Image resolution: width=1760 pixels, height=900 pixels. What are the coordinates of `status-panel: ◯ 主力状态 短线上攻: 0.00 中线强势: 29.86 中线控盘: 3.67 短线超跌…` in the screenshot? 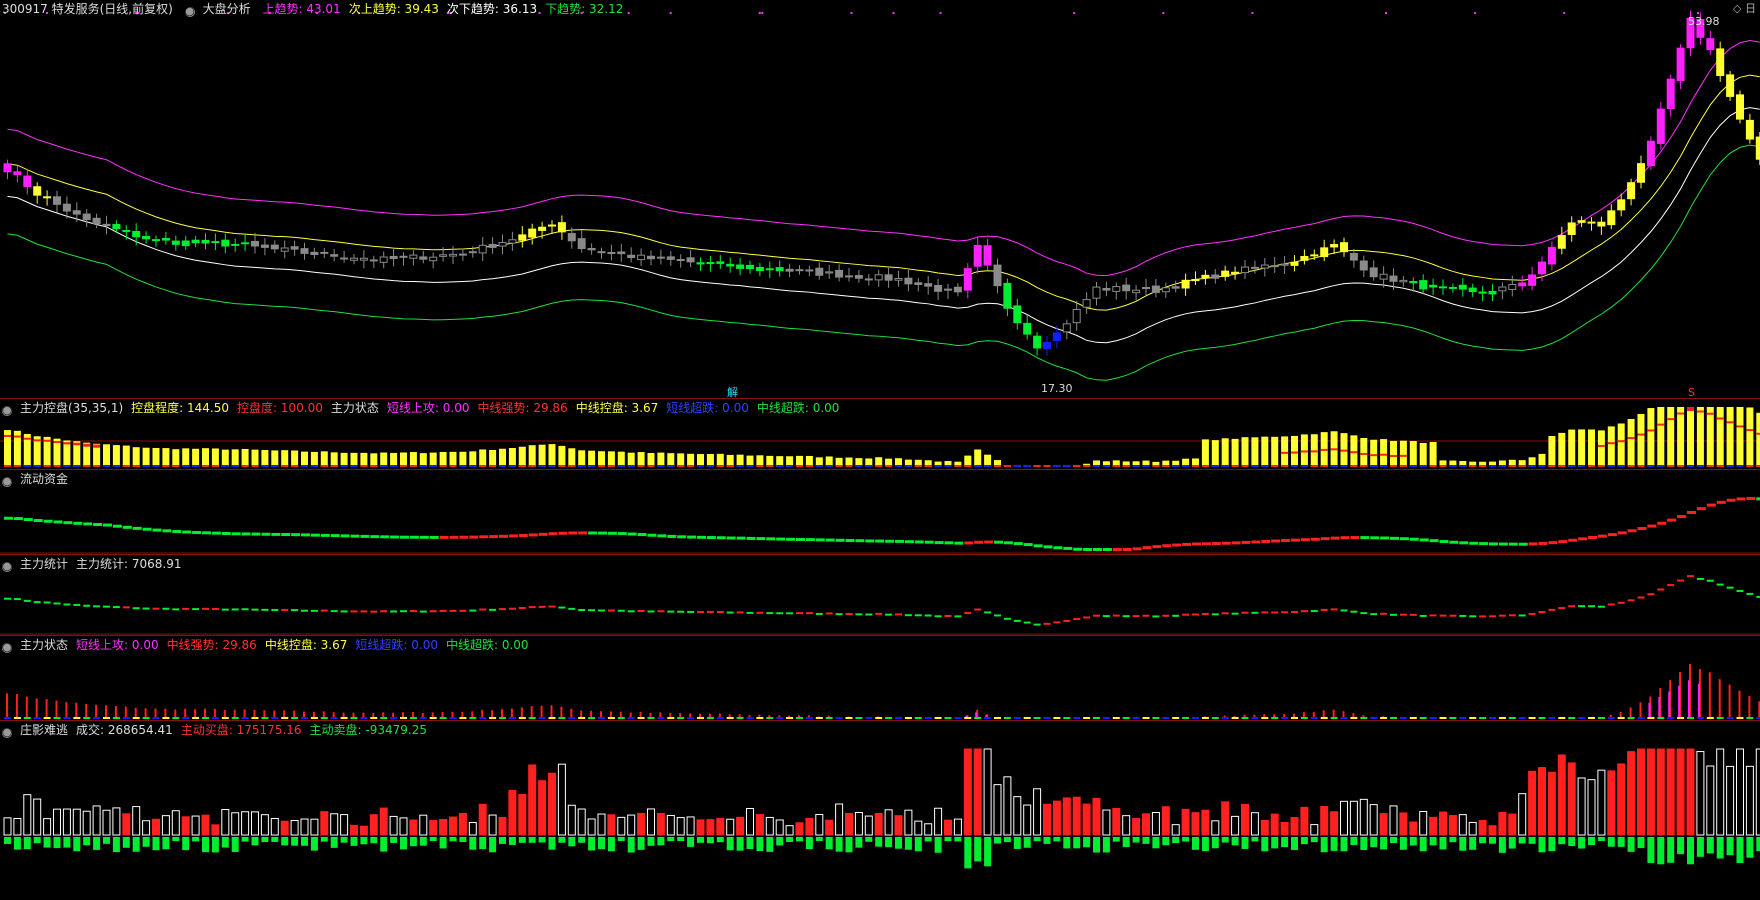 It's located at (880, 678).